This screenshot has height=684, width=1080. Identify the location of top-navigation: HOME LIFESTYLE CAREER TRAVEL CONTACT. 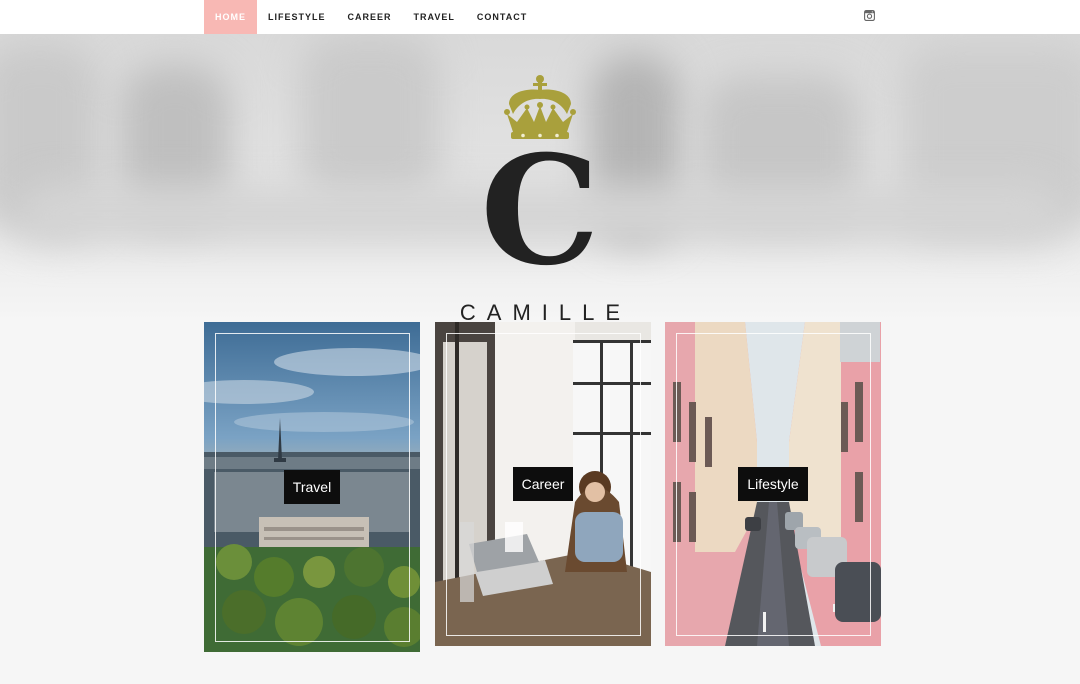
(540, 17).